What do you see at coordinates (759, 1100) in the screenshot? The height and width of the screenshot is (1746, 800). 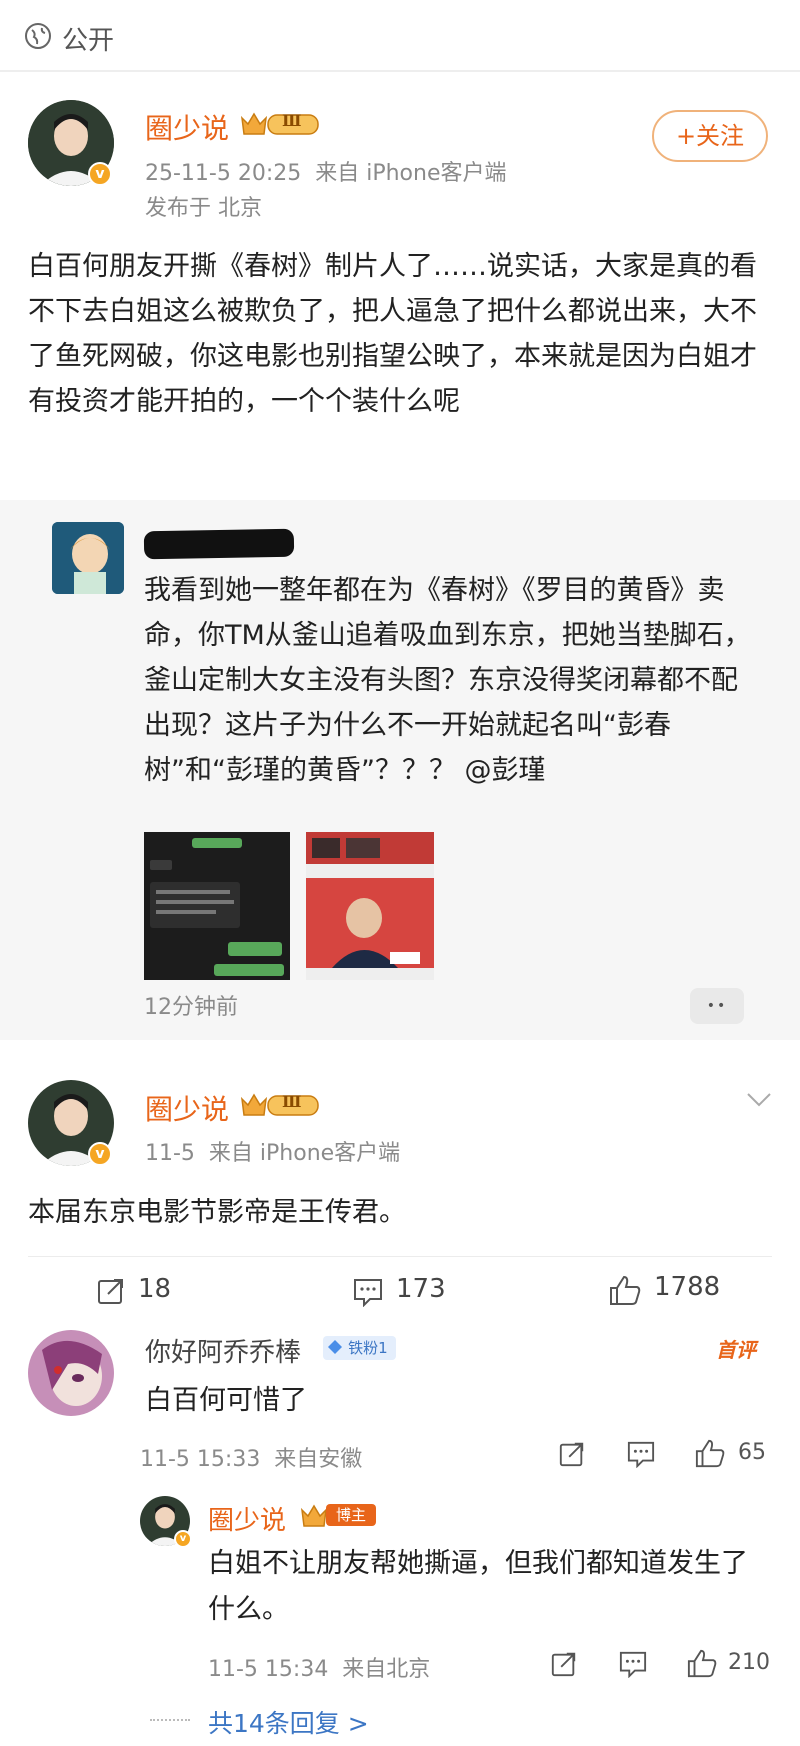 I see `chevron-down-icon` at bounding box center [759, 1100].